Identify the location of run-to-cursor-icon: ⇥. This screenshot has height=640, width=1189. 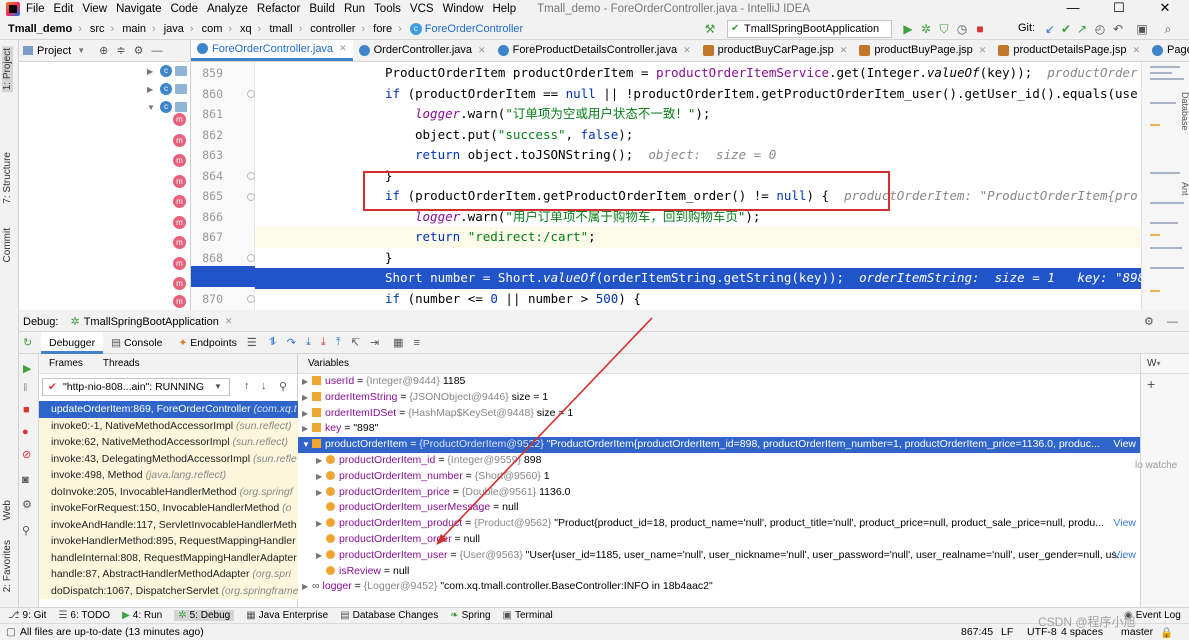
(374, 342).